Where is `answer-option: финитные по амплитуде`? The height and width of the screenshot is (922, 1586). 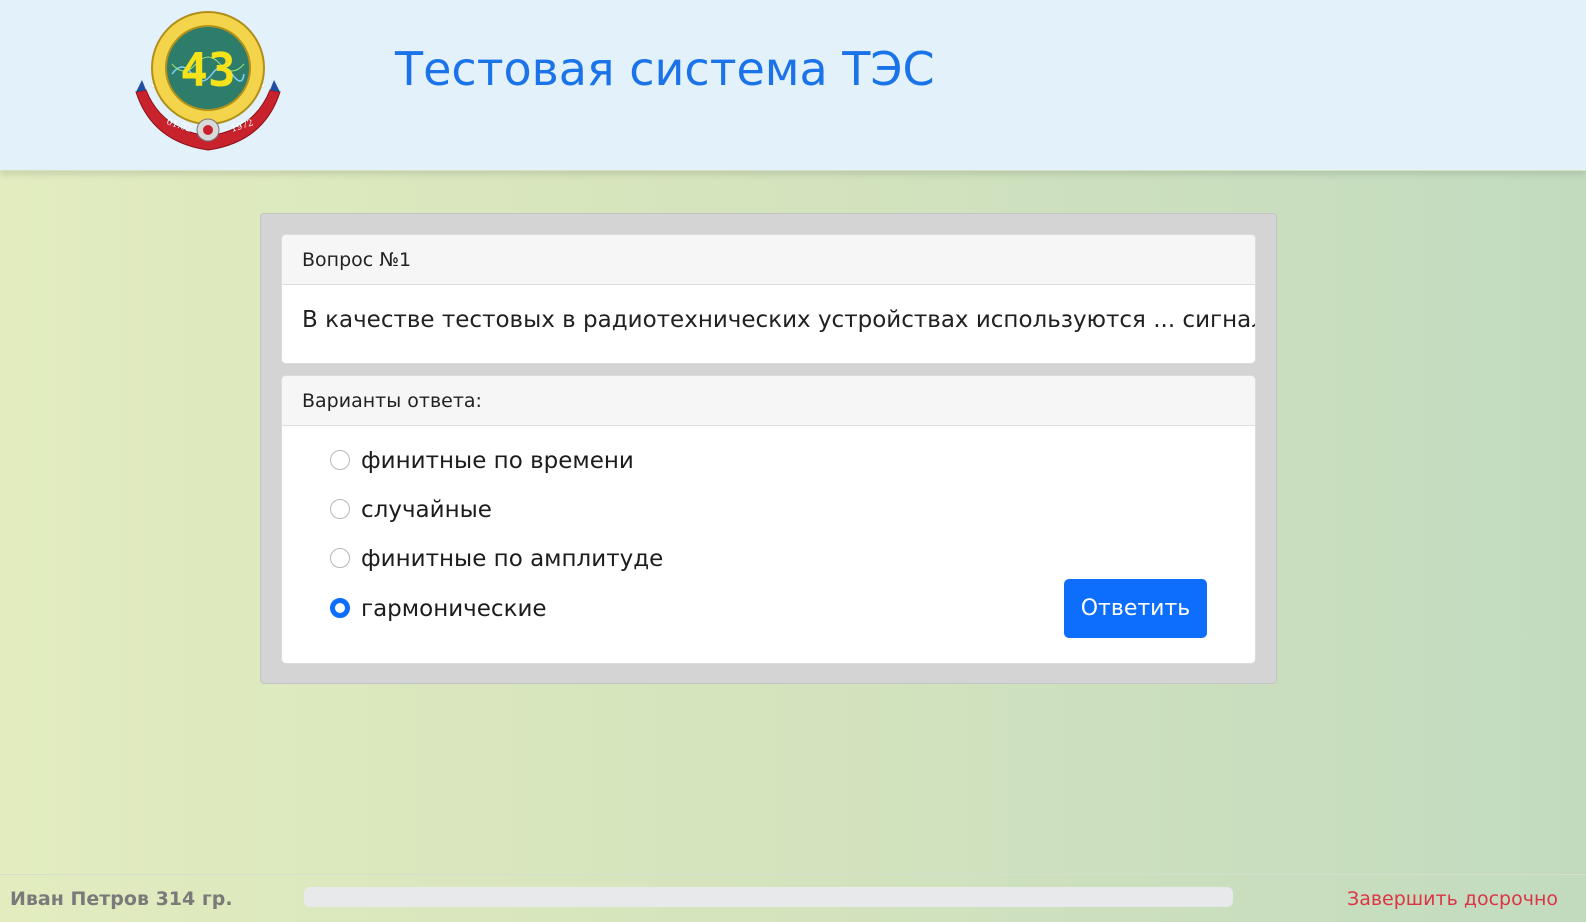 answer-option: финитные по амплитуде is located at coordinates (496, 559).